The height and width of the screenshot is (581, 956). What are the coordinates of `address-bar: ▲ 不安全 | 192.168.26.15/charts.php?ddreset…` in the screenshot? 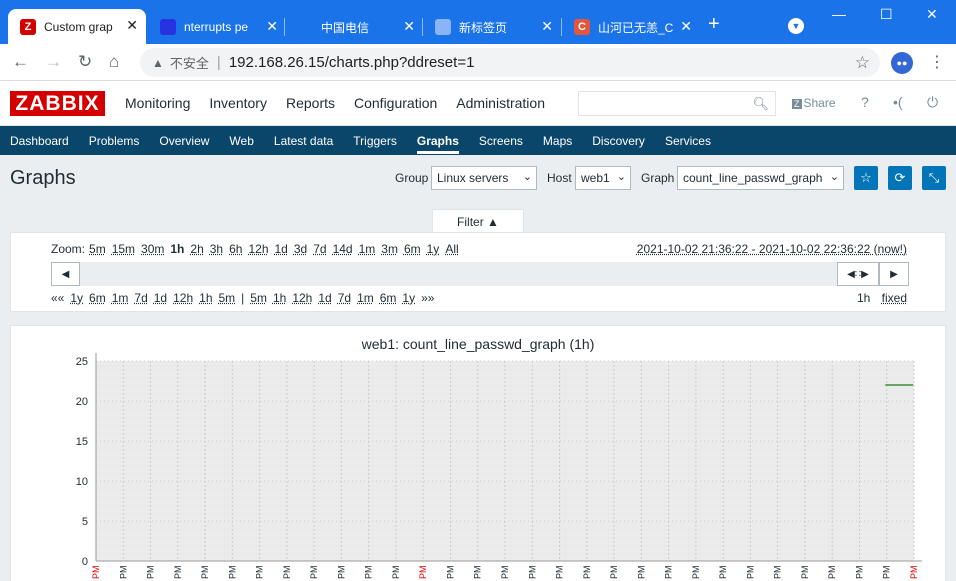 It's located at (510, 62).